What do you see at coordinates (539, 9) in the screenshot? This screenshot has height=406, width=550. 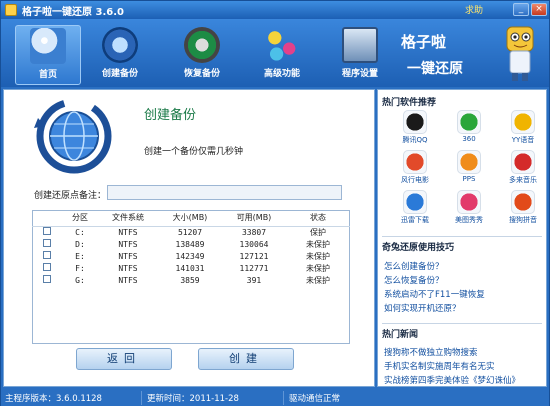 I see `close-button: ×` at bounding box center [539, 9].